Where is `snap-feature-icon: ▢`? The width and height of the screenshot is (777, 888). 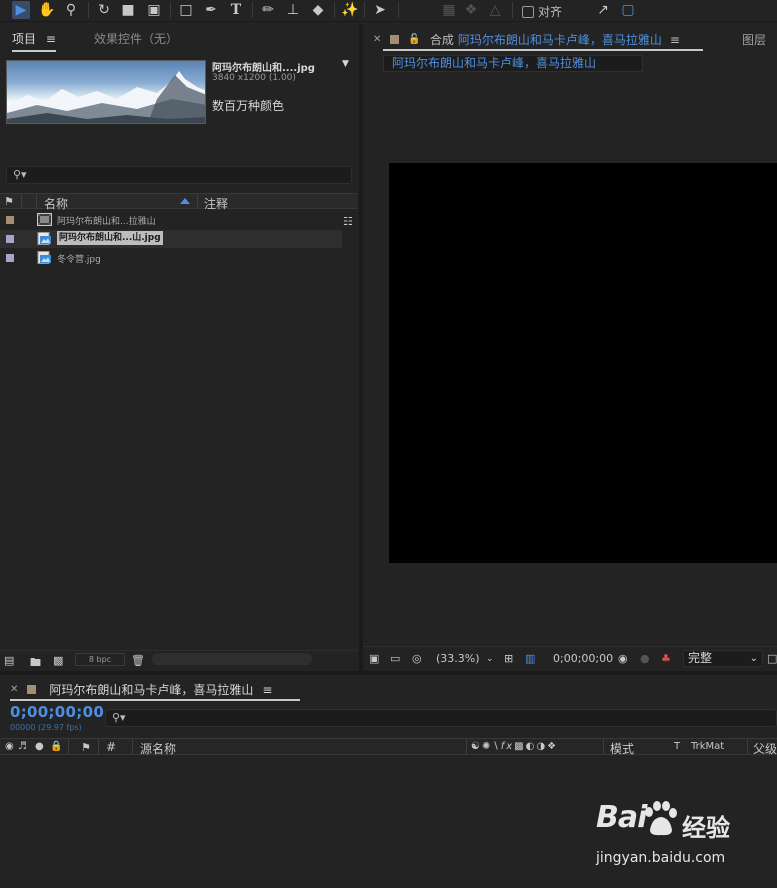 snap-feature-icon: ▢ is located at coordinates (628, 10).